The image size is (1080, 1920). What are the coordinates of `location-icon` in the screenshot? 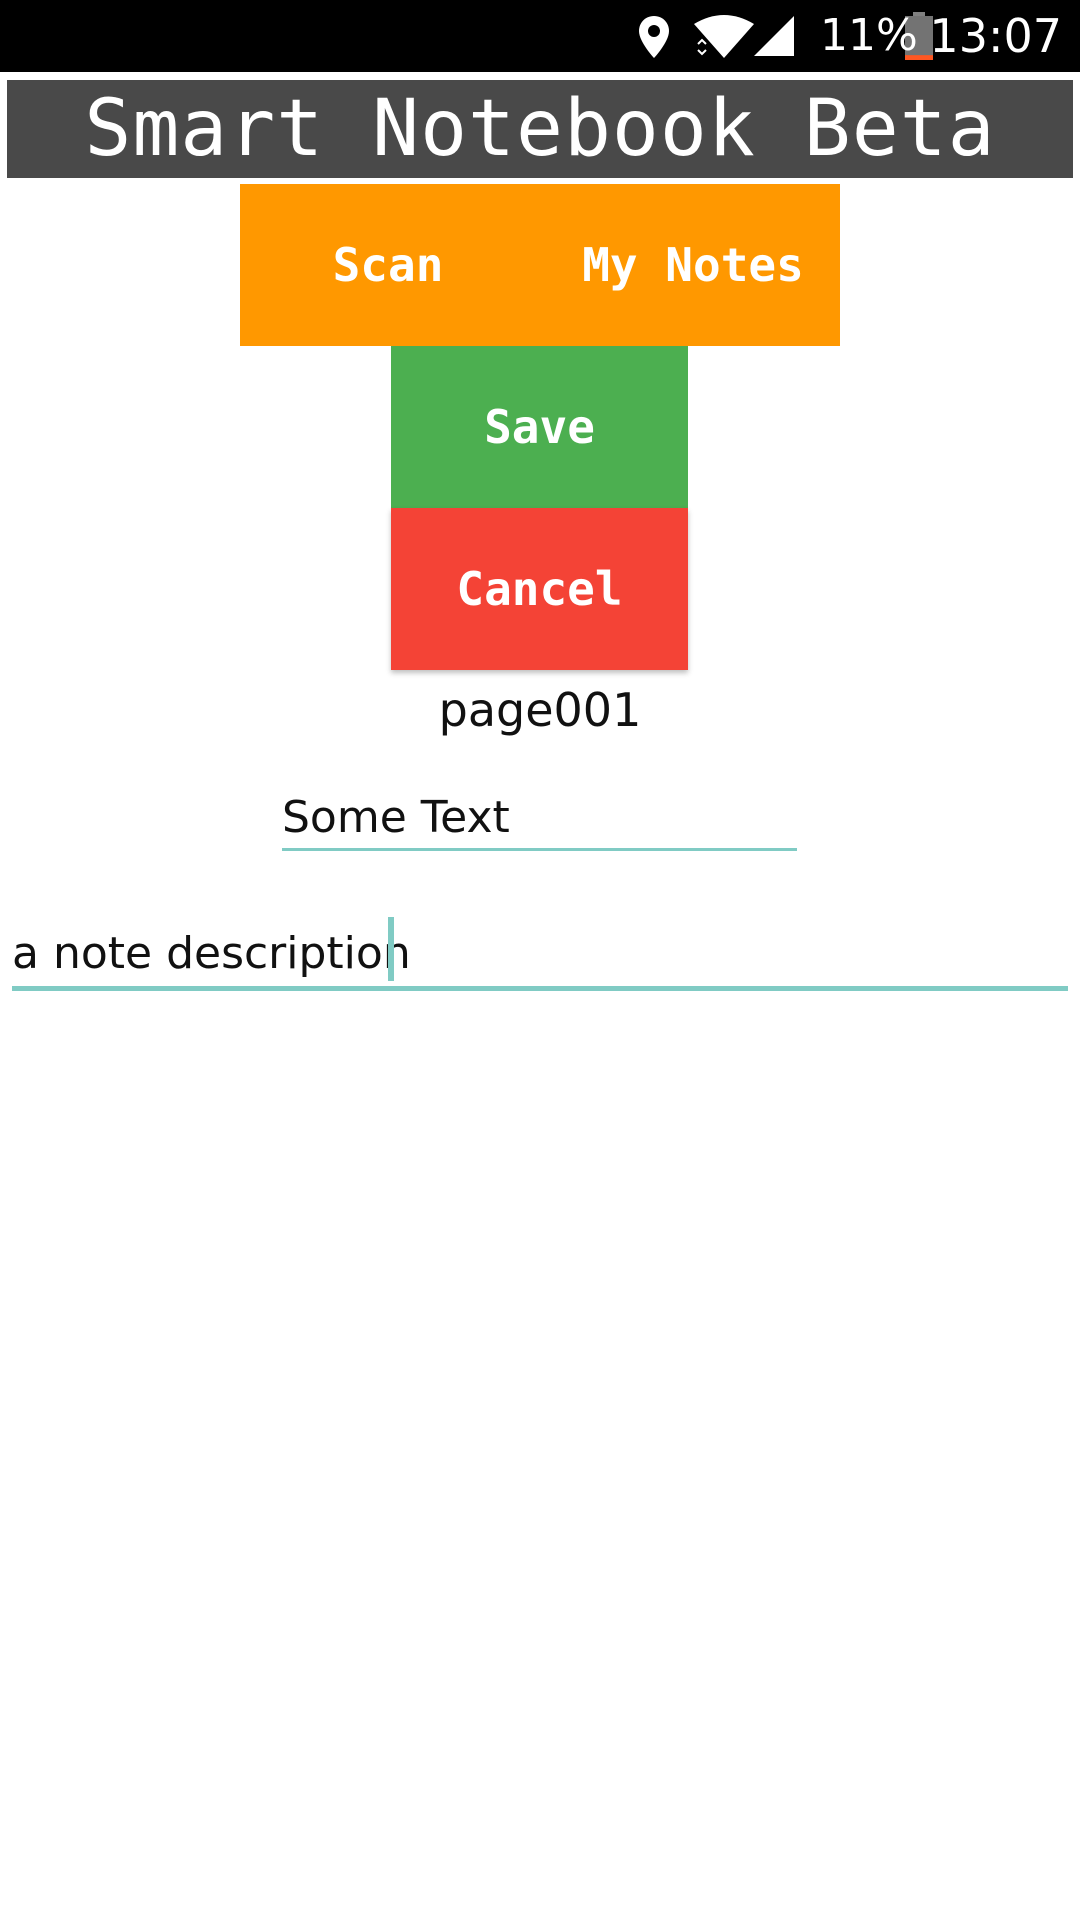 It's located at (654, 37).